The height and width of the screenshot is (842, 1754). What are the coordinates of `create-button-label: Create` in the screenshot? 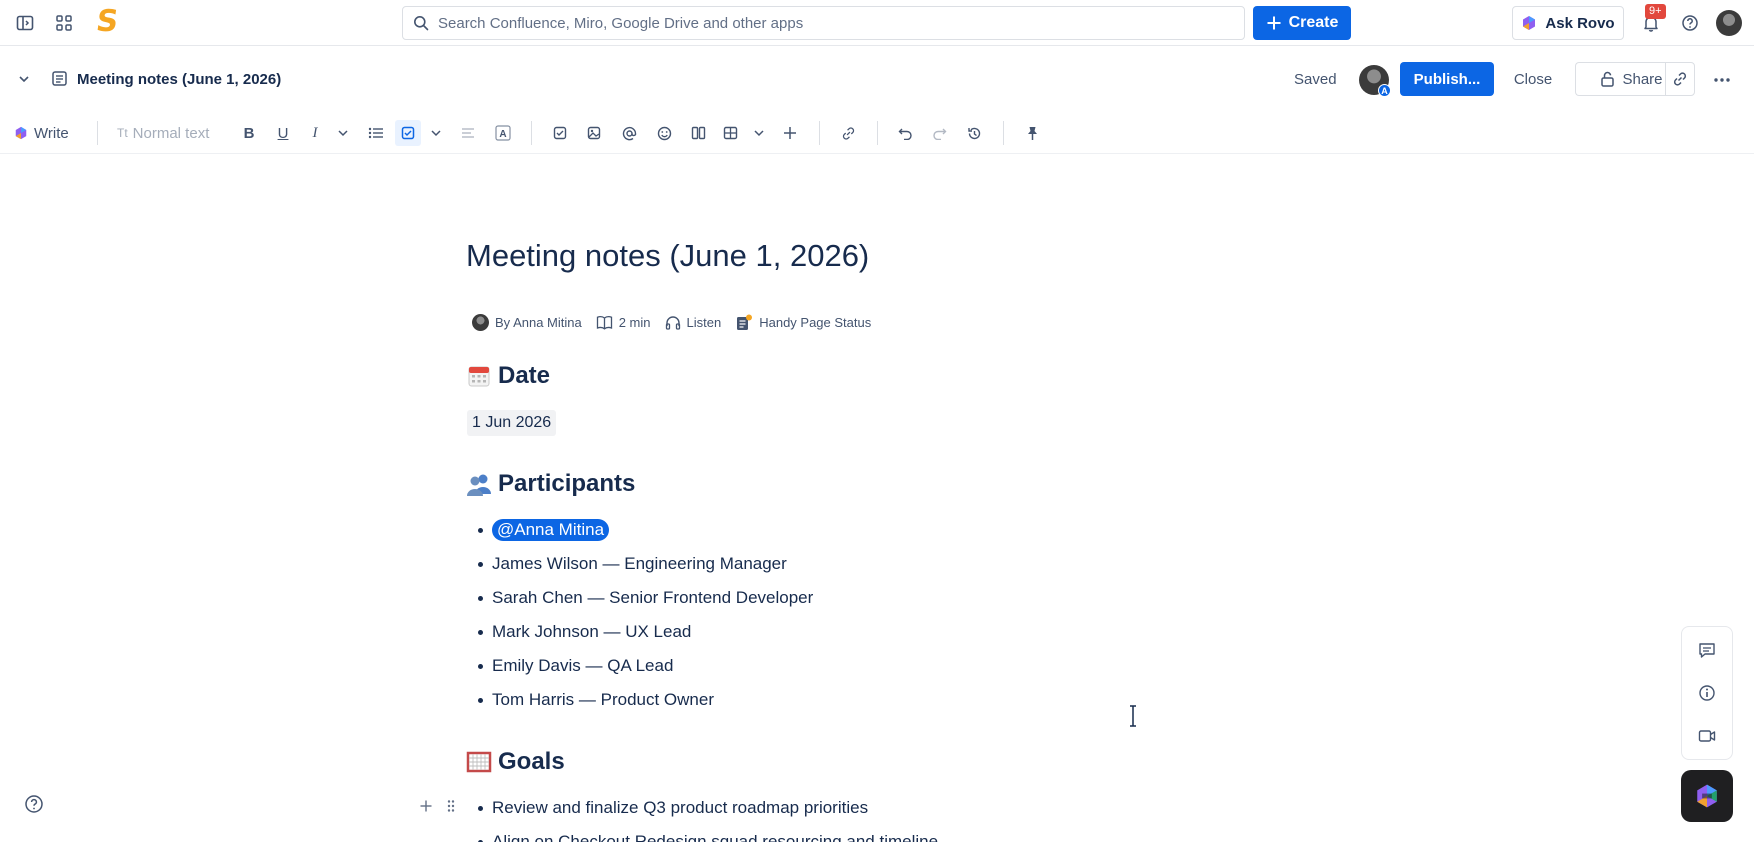 It's located at (1313, 22).